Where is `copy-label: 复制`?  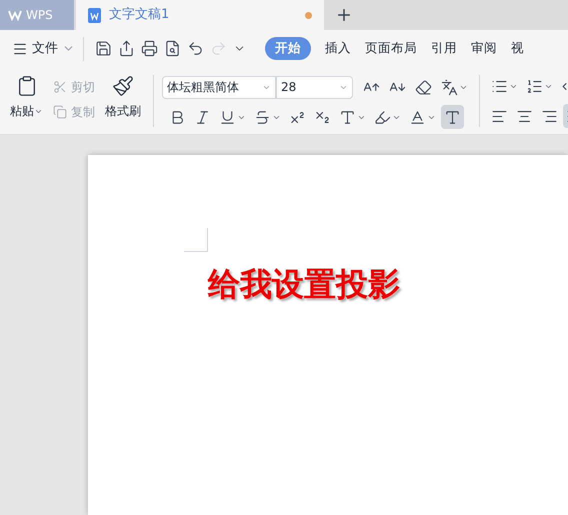 copy-label: 复制 is located at coordinates (83, 112).